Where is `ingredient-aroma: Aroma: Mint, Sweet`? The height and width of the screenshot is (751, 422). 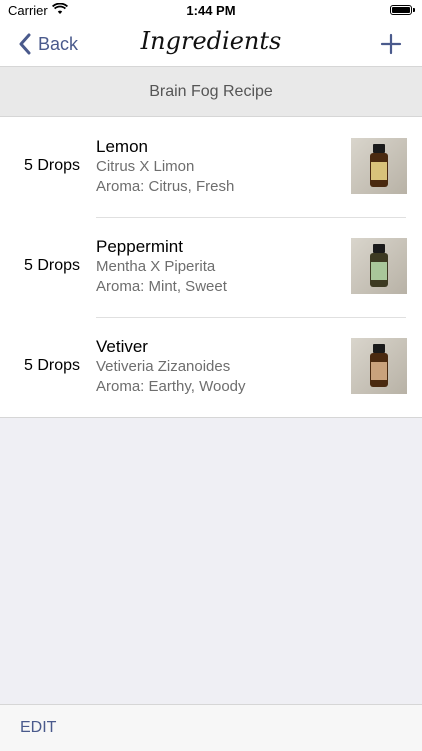
ingredient-aroma: Aroma: Mint, Sweet is located at coordinates (161, 286).